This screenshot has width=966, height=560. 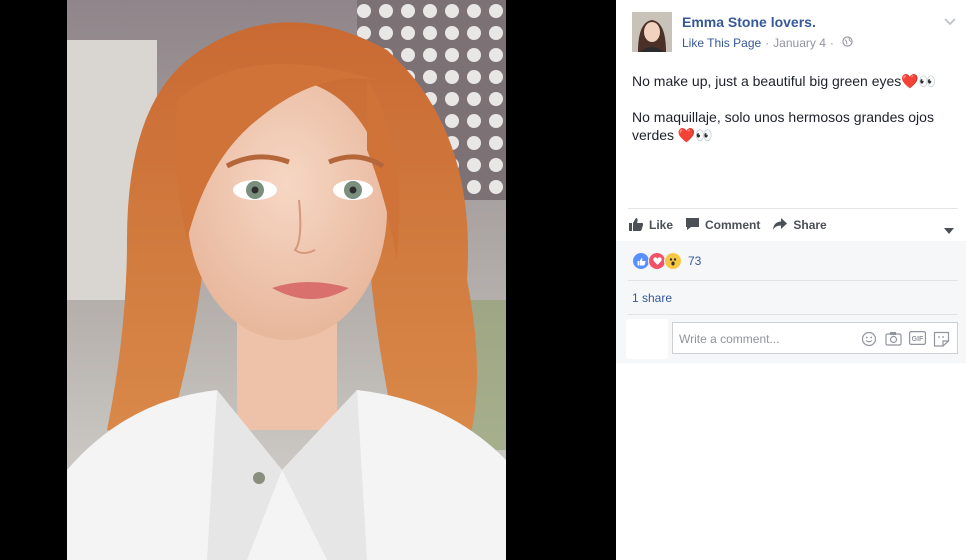 What do you see at coordinates (847, 43) in the screenshot?
I see `globe-icon` at bounding box center [847, 43].